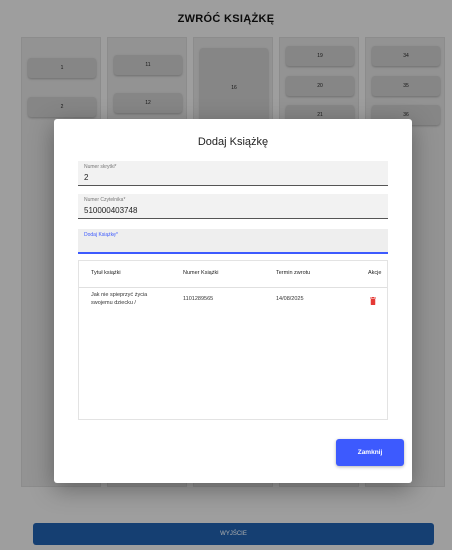  What do you see at coordinates (100, 167) in the screenshot?
I see `locker-number-label: Numer skrytki*` at bounding box center [100, 167].